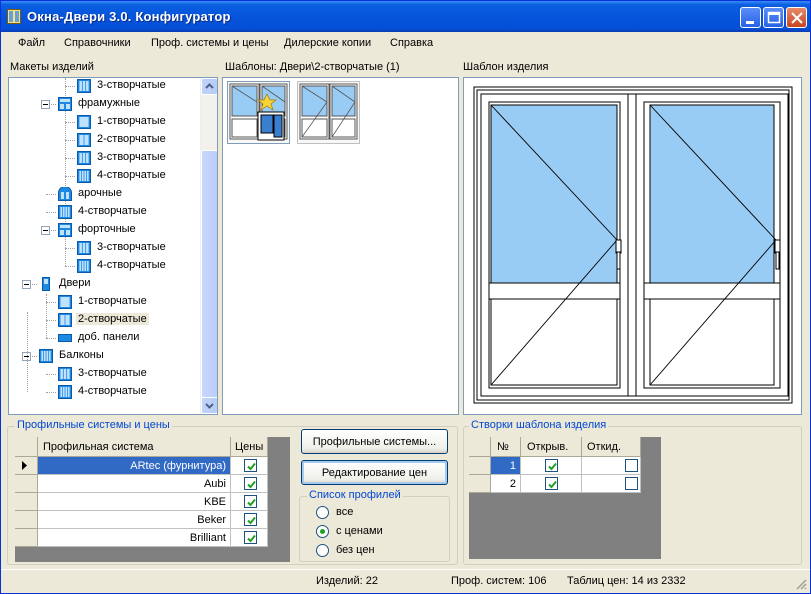 The width and height of the screenshot is (811, 594). Describe the element at coordinates (506, 484) in the screenshot. I see `sash-number-cell: 2` at that location.